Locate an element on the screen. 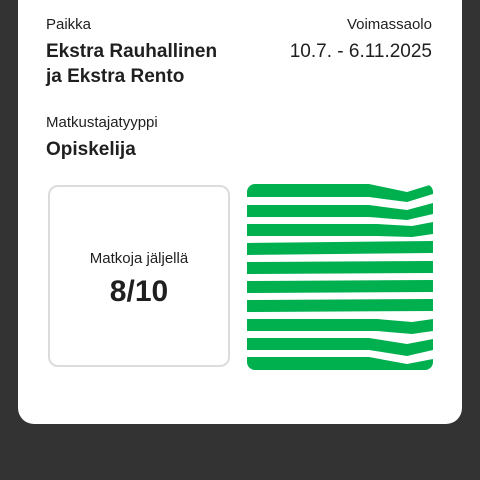 Image resolution: width=480 pixels, height=480 pixels. trips-remaining-box: Matkoja jäljellä 8/10 is located at coordinates (139, 276).